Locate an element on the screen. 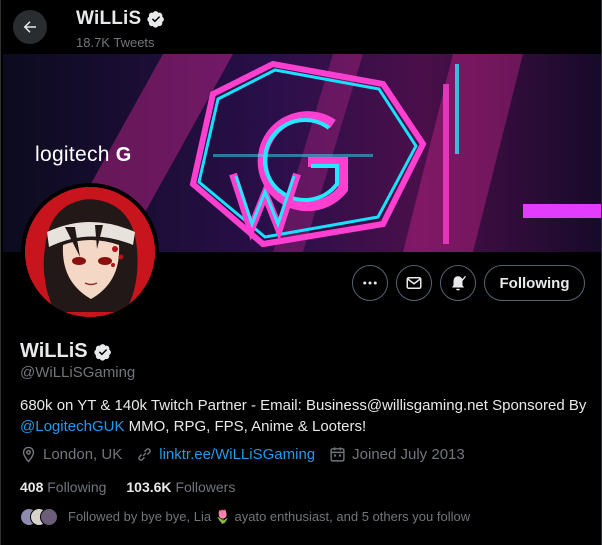 The image size is (602, 545). anime-avatar-art is located at coordinates (90, 252).